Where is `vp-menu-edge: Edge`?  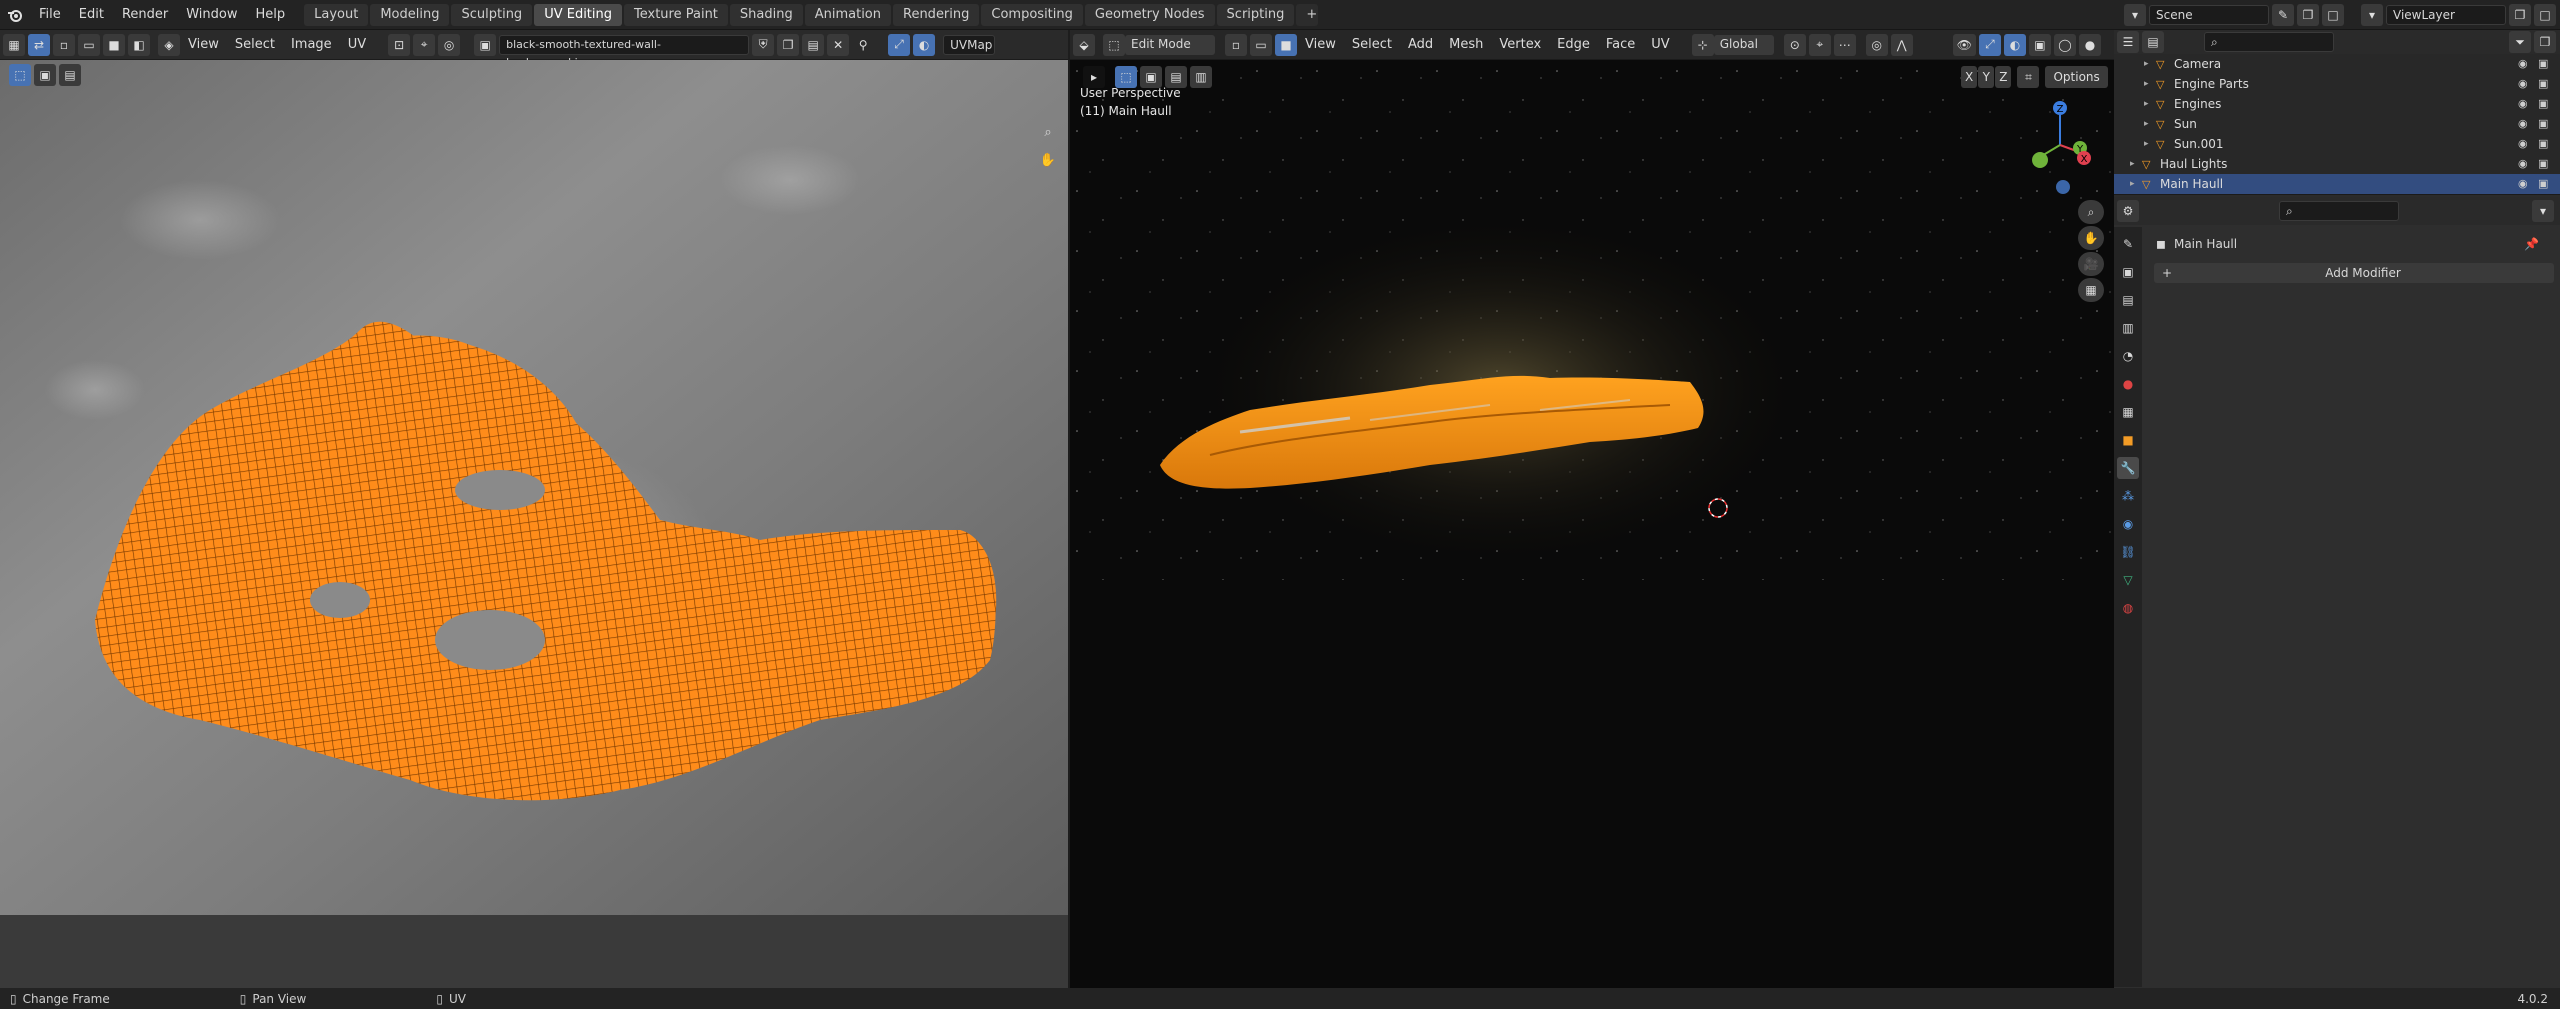
vp-menu-edge: Edge is located at coordinates (1573, 44).